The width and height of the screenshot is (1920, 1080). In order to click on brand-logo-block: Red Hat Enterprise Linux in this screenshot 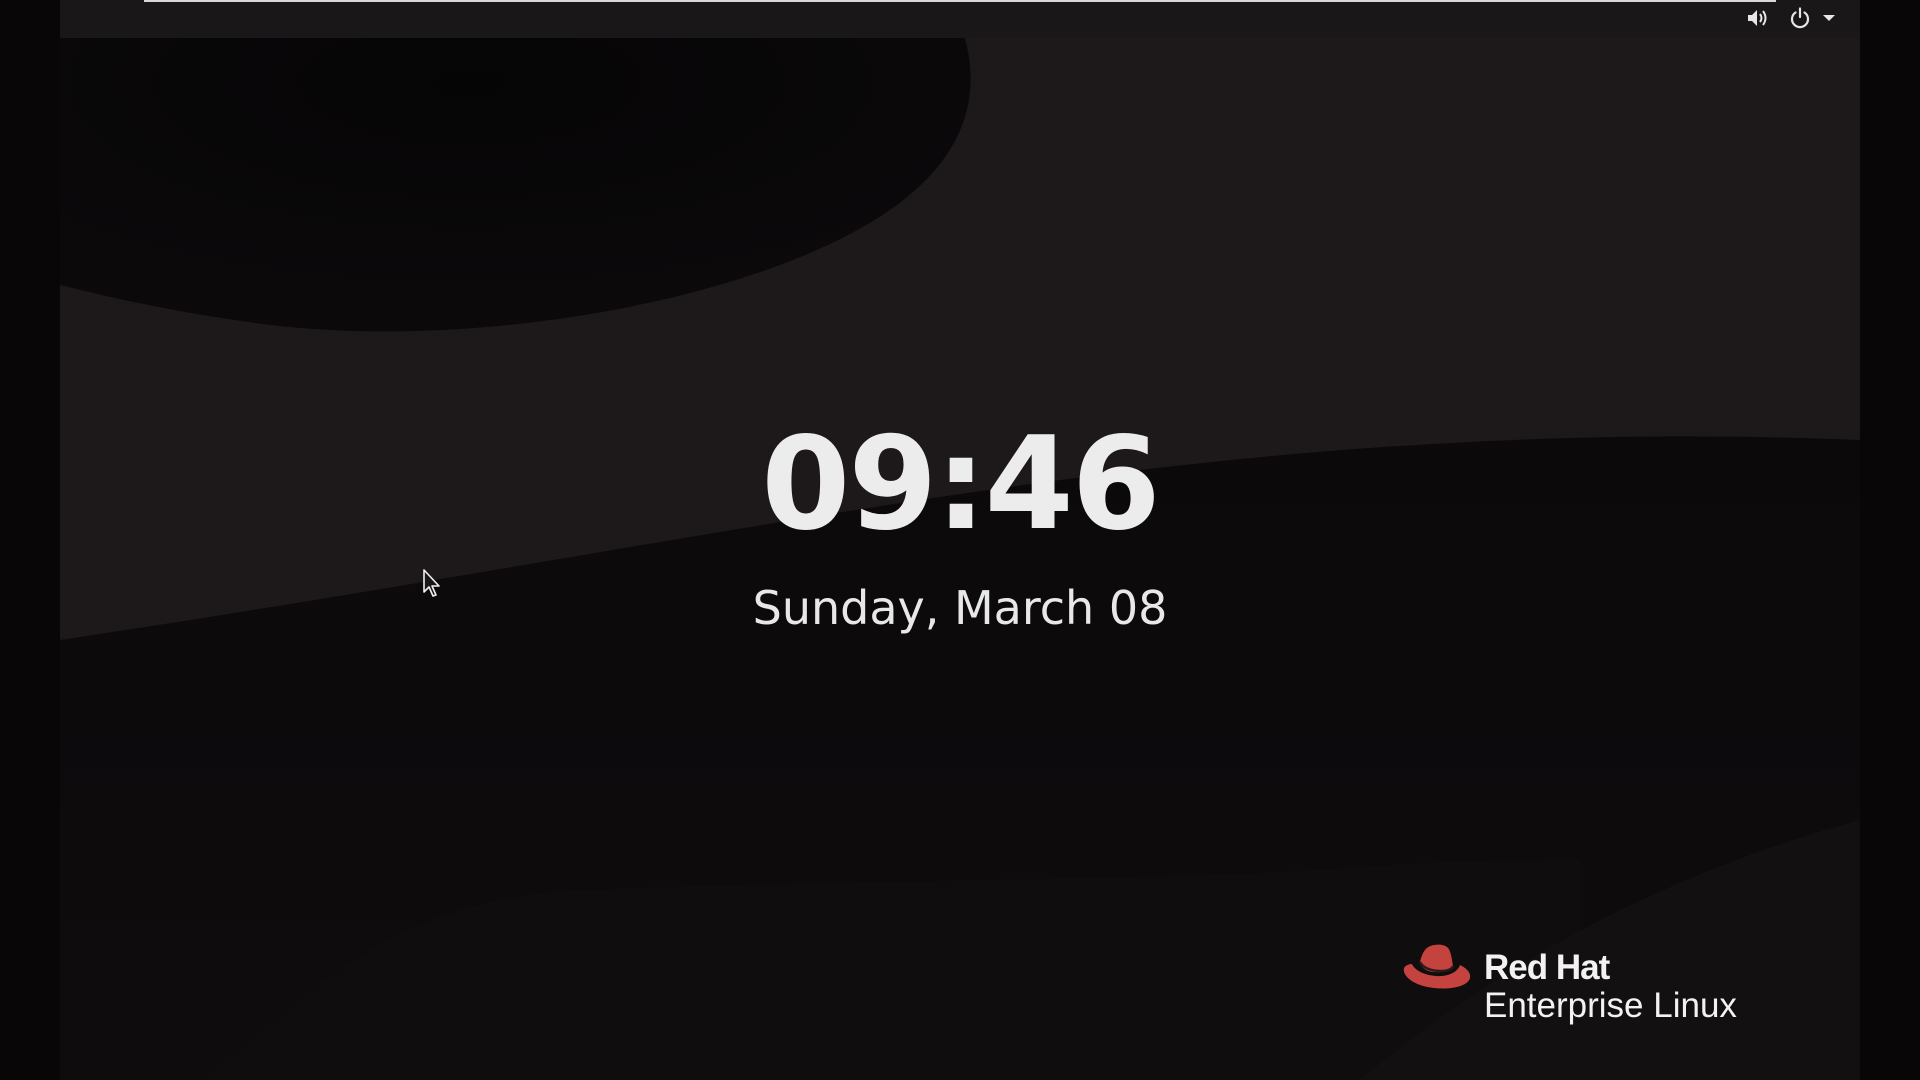, I will do `click(1622, 985)`.